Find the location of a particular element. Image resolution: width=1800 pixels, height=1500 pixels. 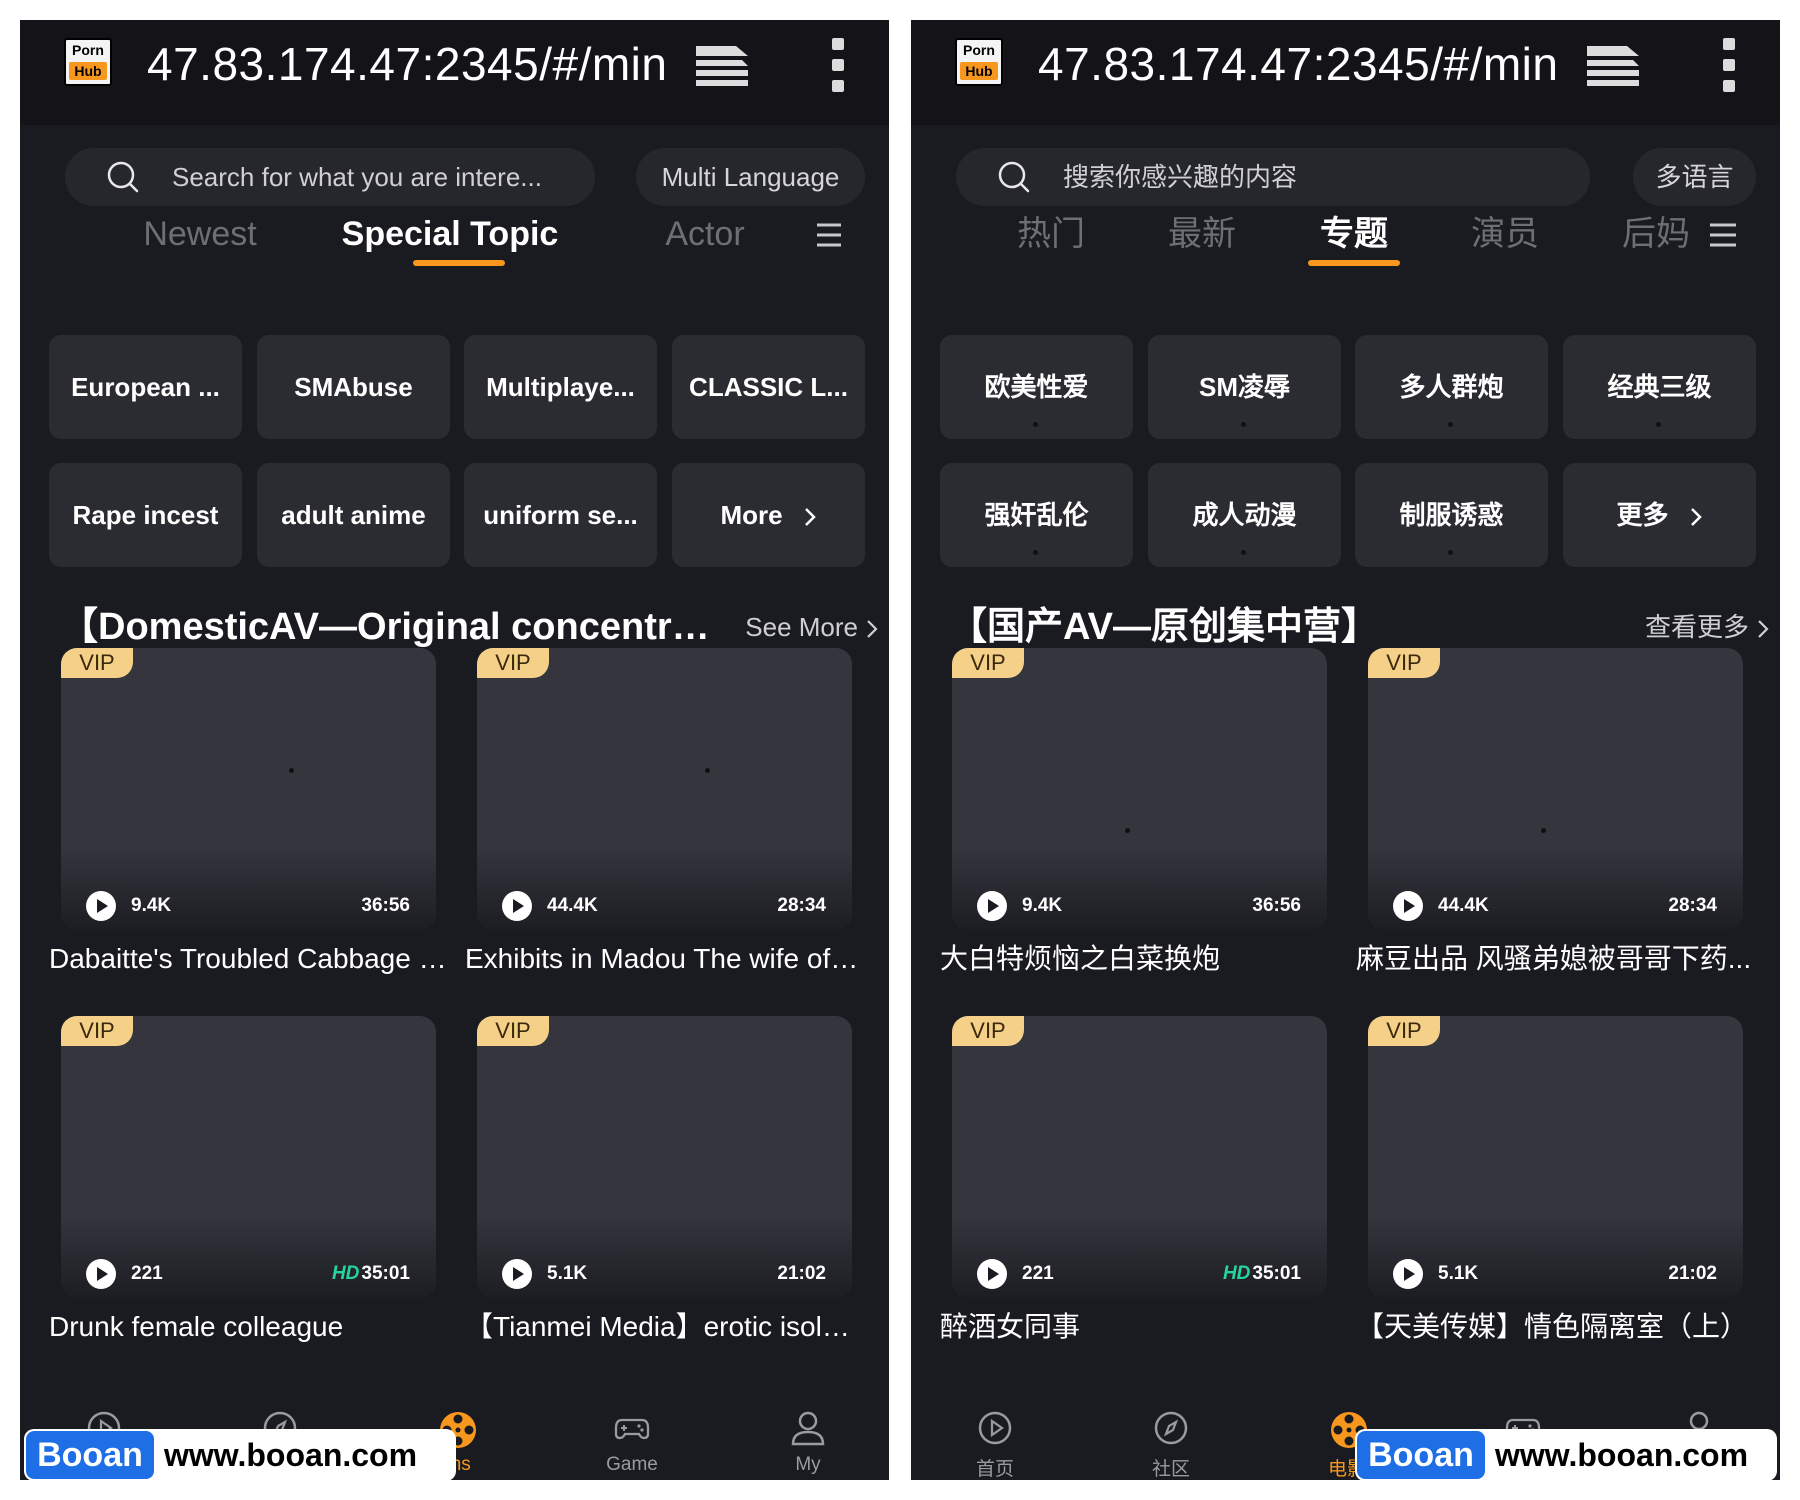

tab-actor: 演员 is located at coordinates (1505, 234).